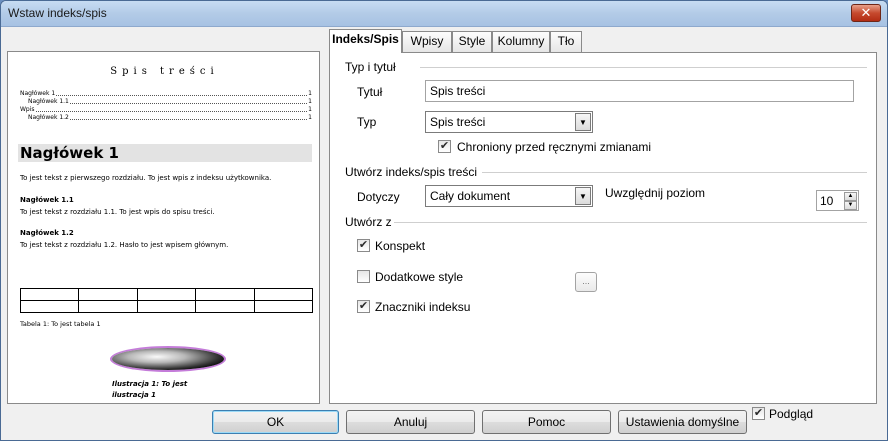 The image size is (888, 441). Describe the element at coordinates (866, 13) in the screenshot. I see `close-button: ✕` at that location.